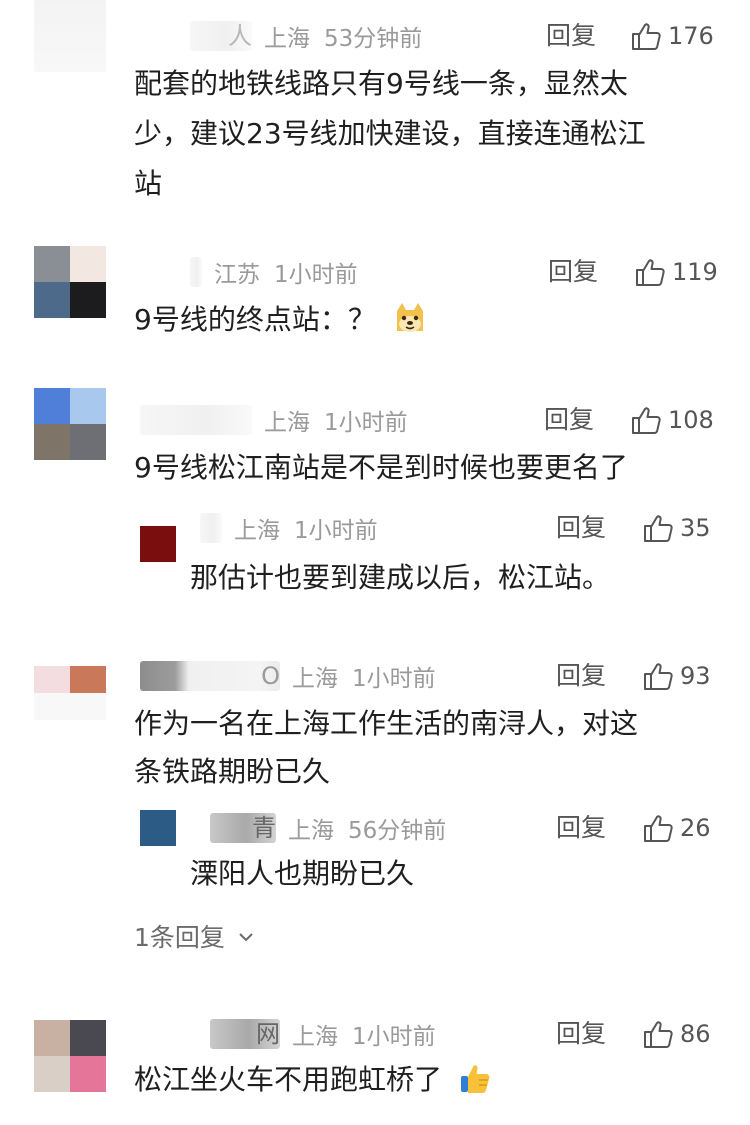 This screenshot has width=750, height=1125. What do you see at coordinates (381, 83) in the screenshot?
I see `comment-line: 配套的地铁线路只有9号线一条，显然太` at bounding box center [381, 83].